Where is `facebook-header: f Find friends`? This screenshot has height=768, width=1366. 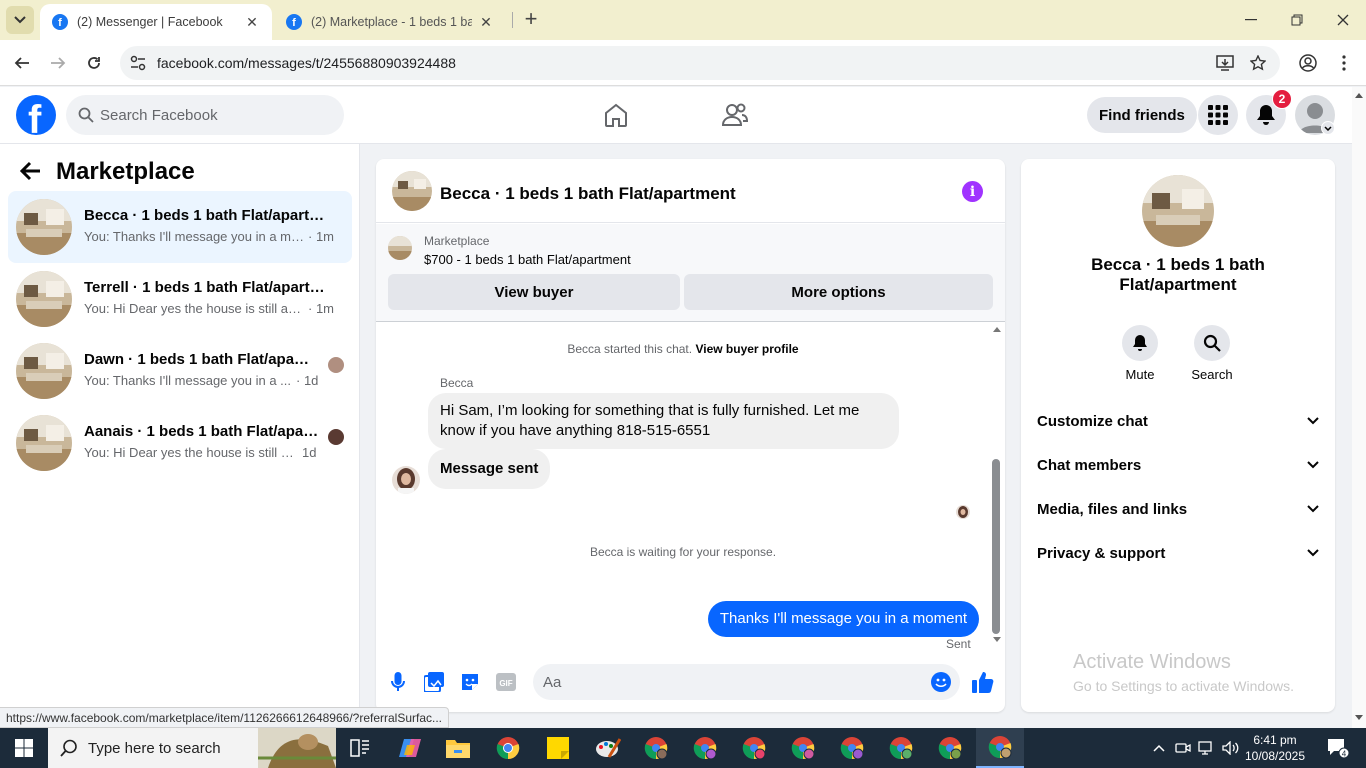
facebook-header: f Find friends is located at coordinates (676, 115).